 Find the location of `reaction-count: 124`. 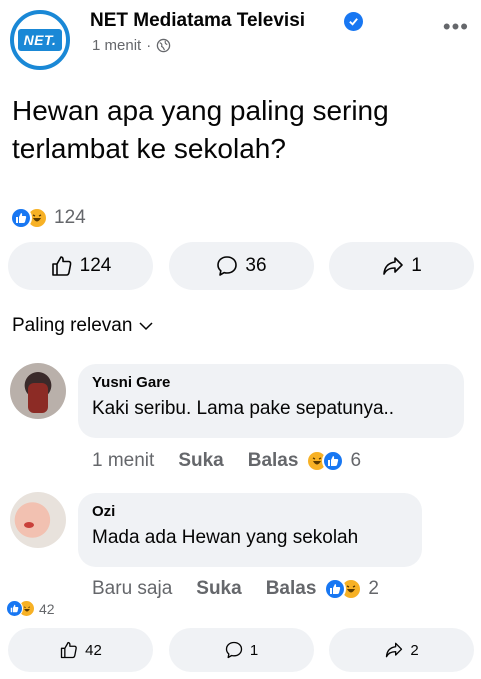

reaction-count: 124 is located at coordinates (70, 217).